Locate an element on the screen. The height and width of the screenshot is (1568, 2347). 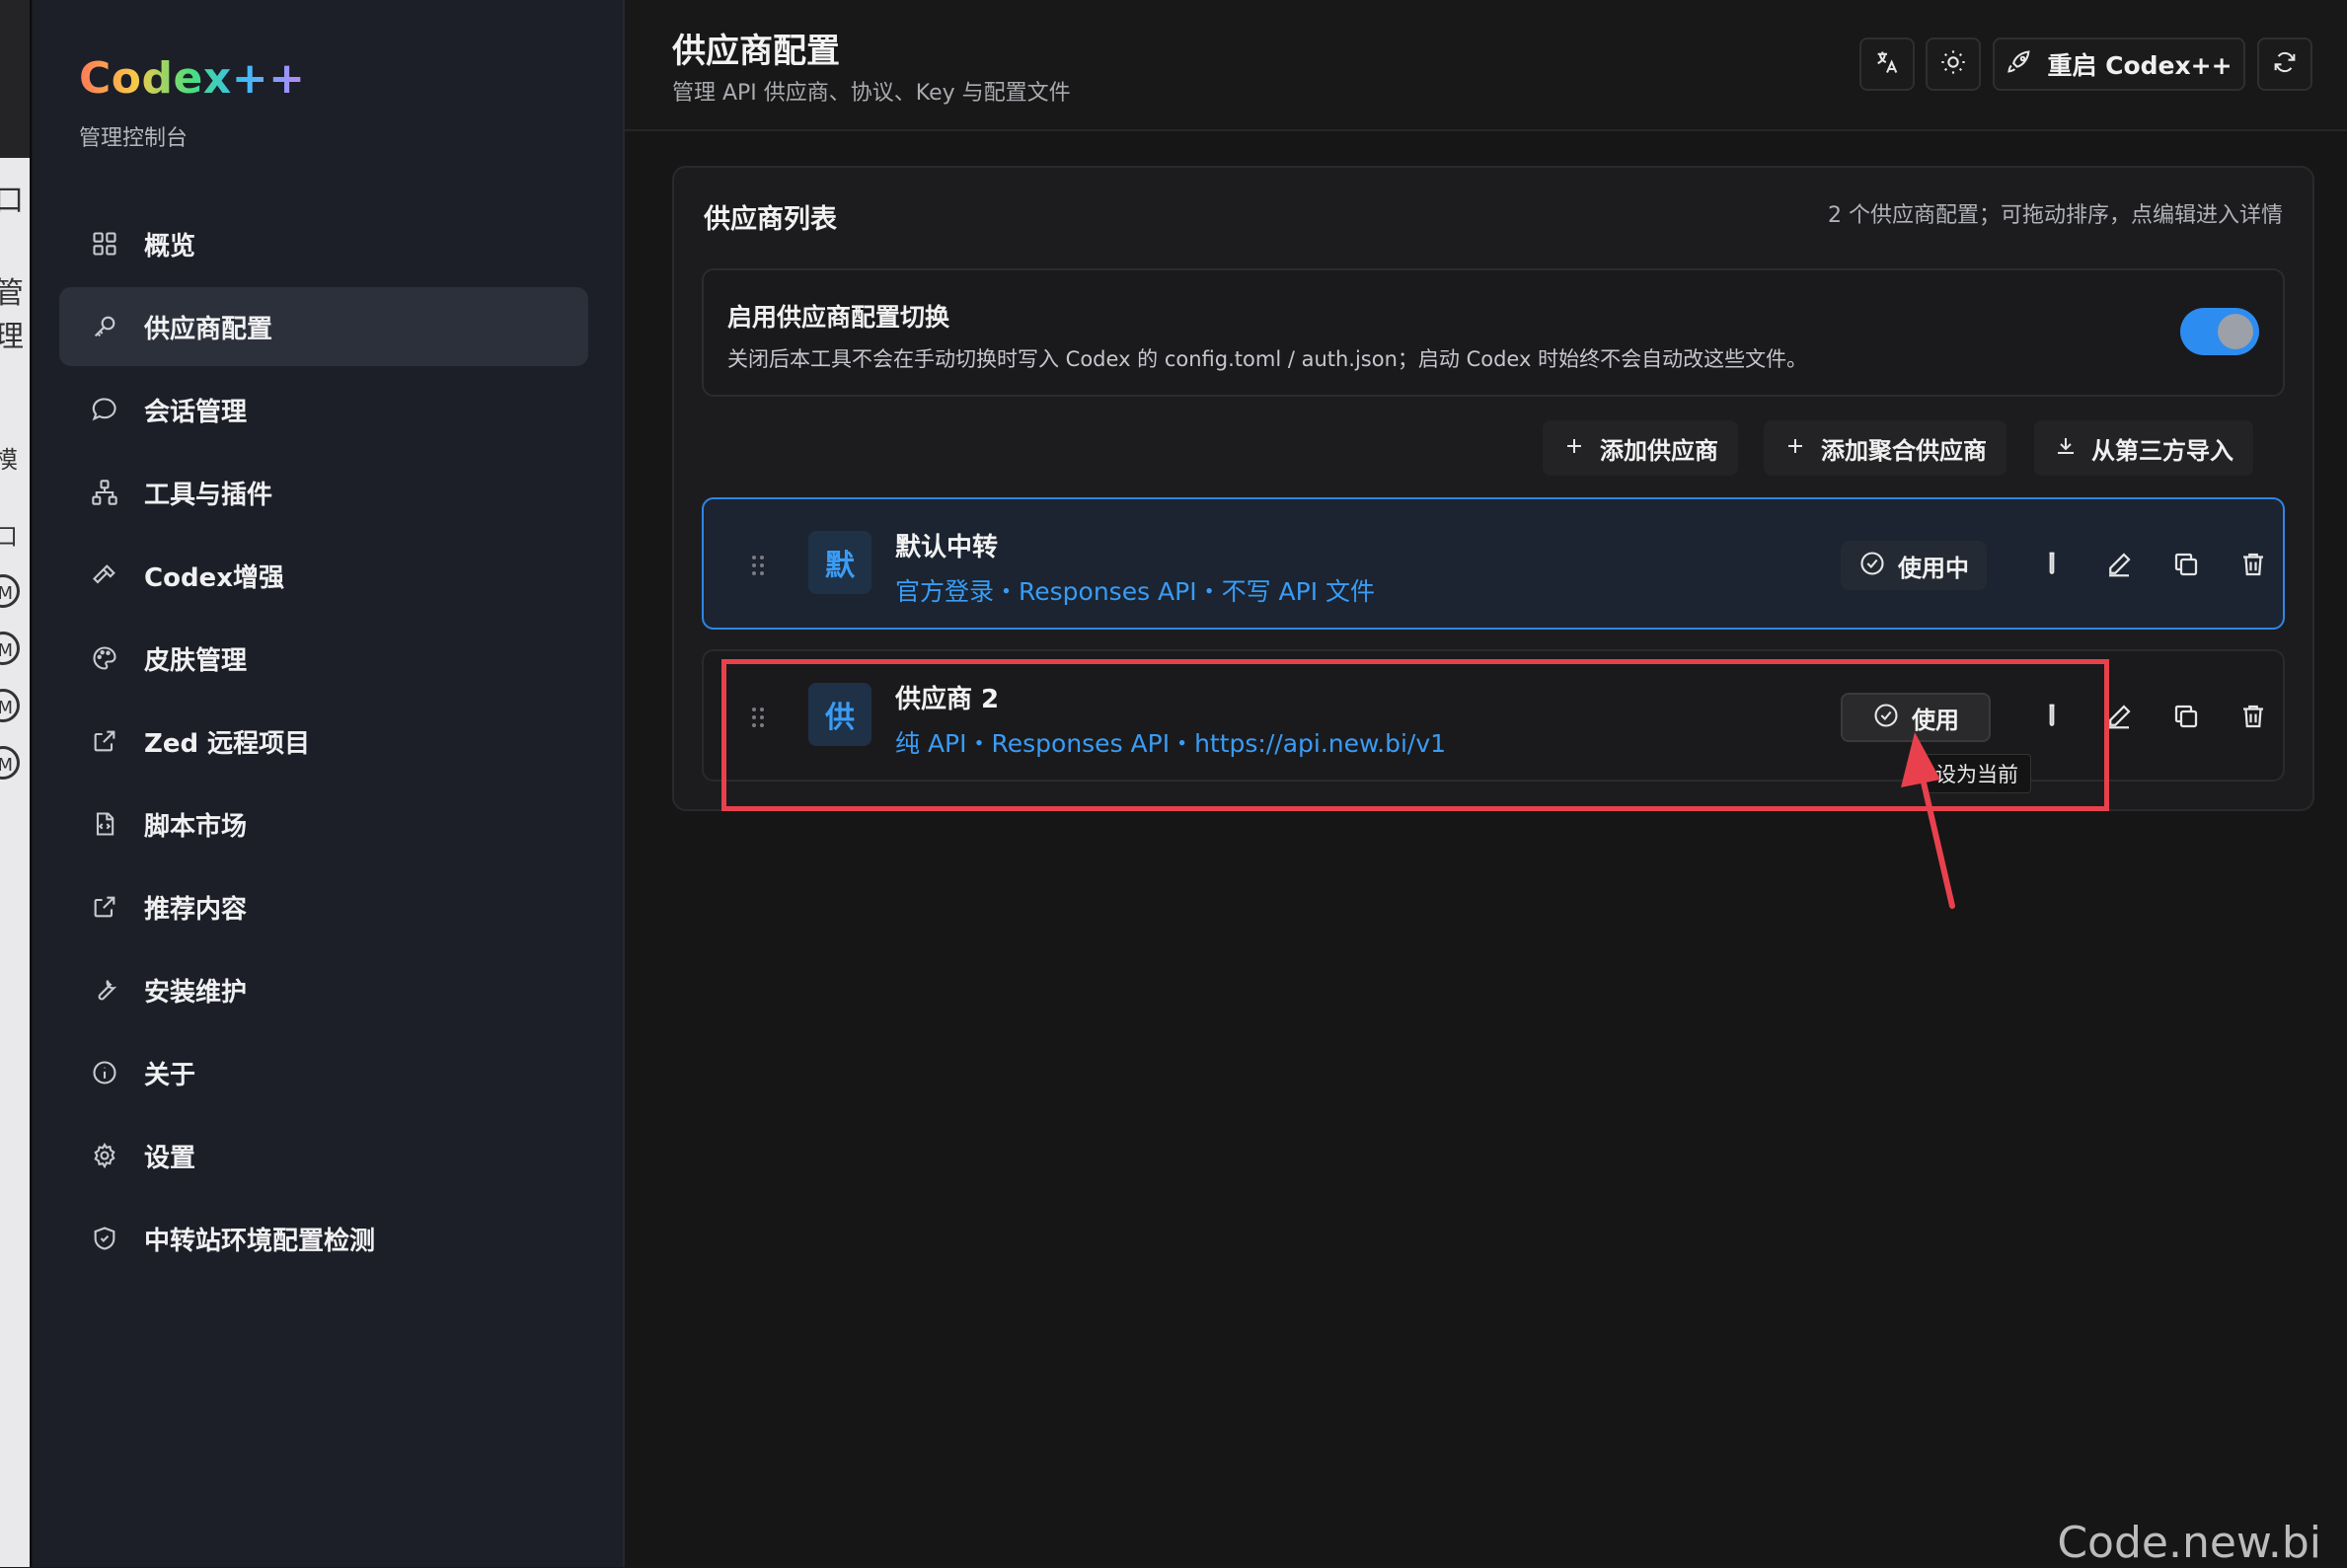
download-icon is located at coordinates (2072, 448).